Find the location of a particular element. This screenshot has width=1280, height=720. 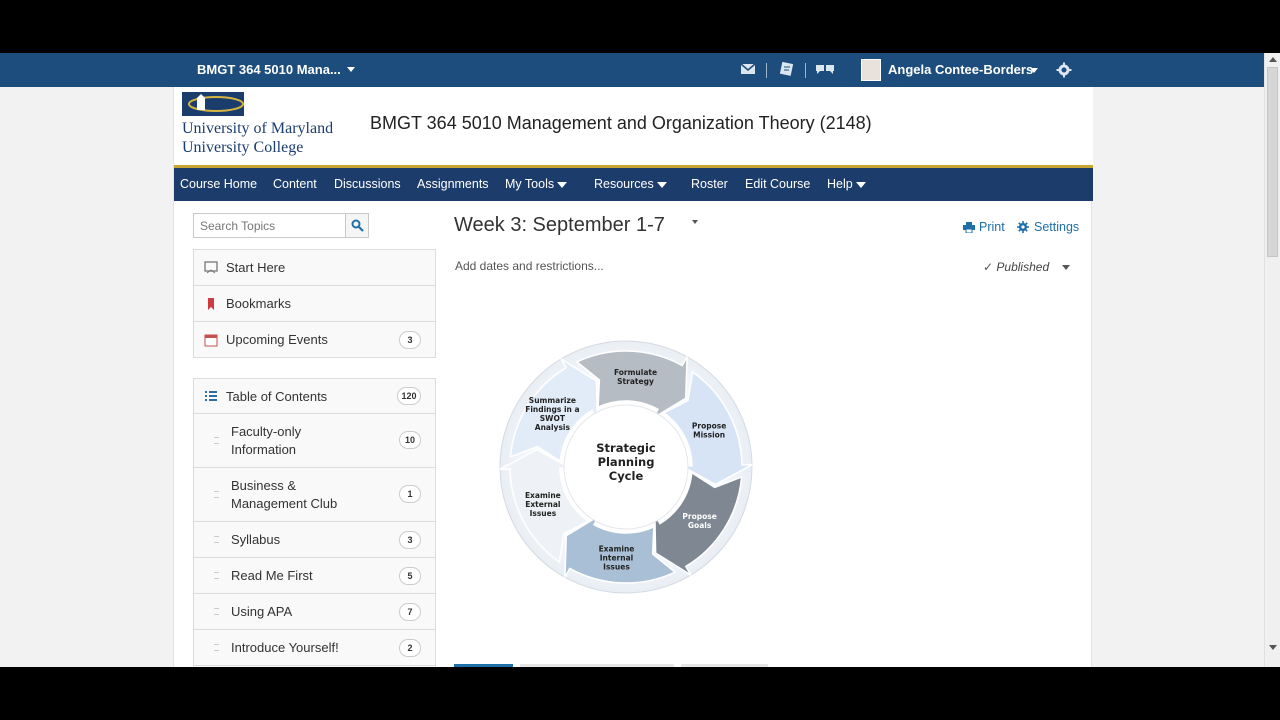

count-badge: 5 is located at coordinates (410, 575).